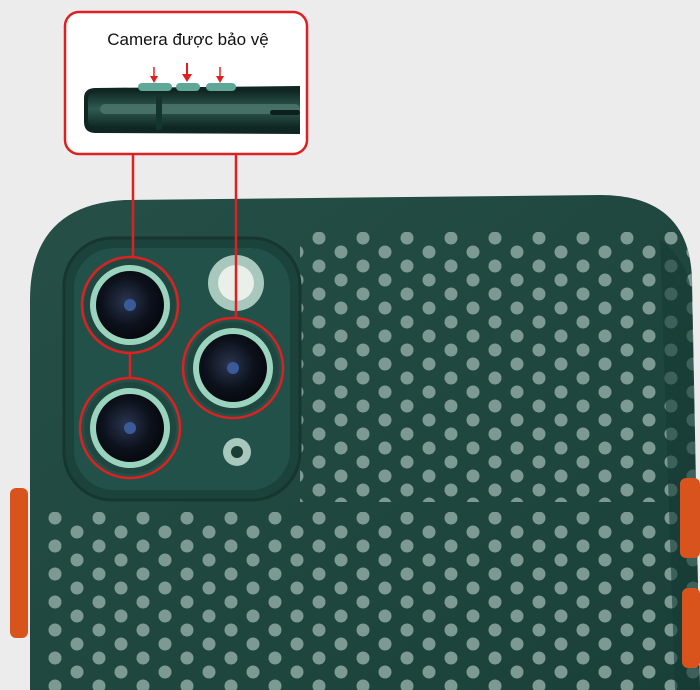  Describe the element at coordinates (130, 305) in the screenshot. I see `camera-lens-top-left` at that location.